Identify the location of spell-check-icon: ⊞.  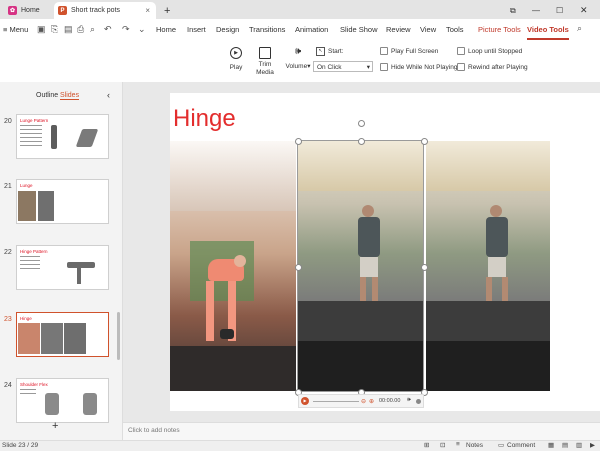
(426, 445).